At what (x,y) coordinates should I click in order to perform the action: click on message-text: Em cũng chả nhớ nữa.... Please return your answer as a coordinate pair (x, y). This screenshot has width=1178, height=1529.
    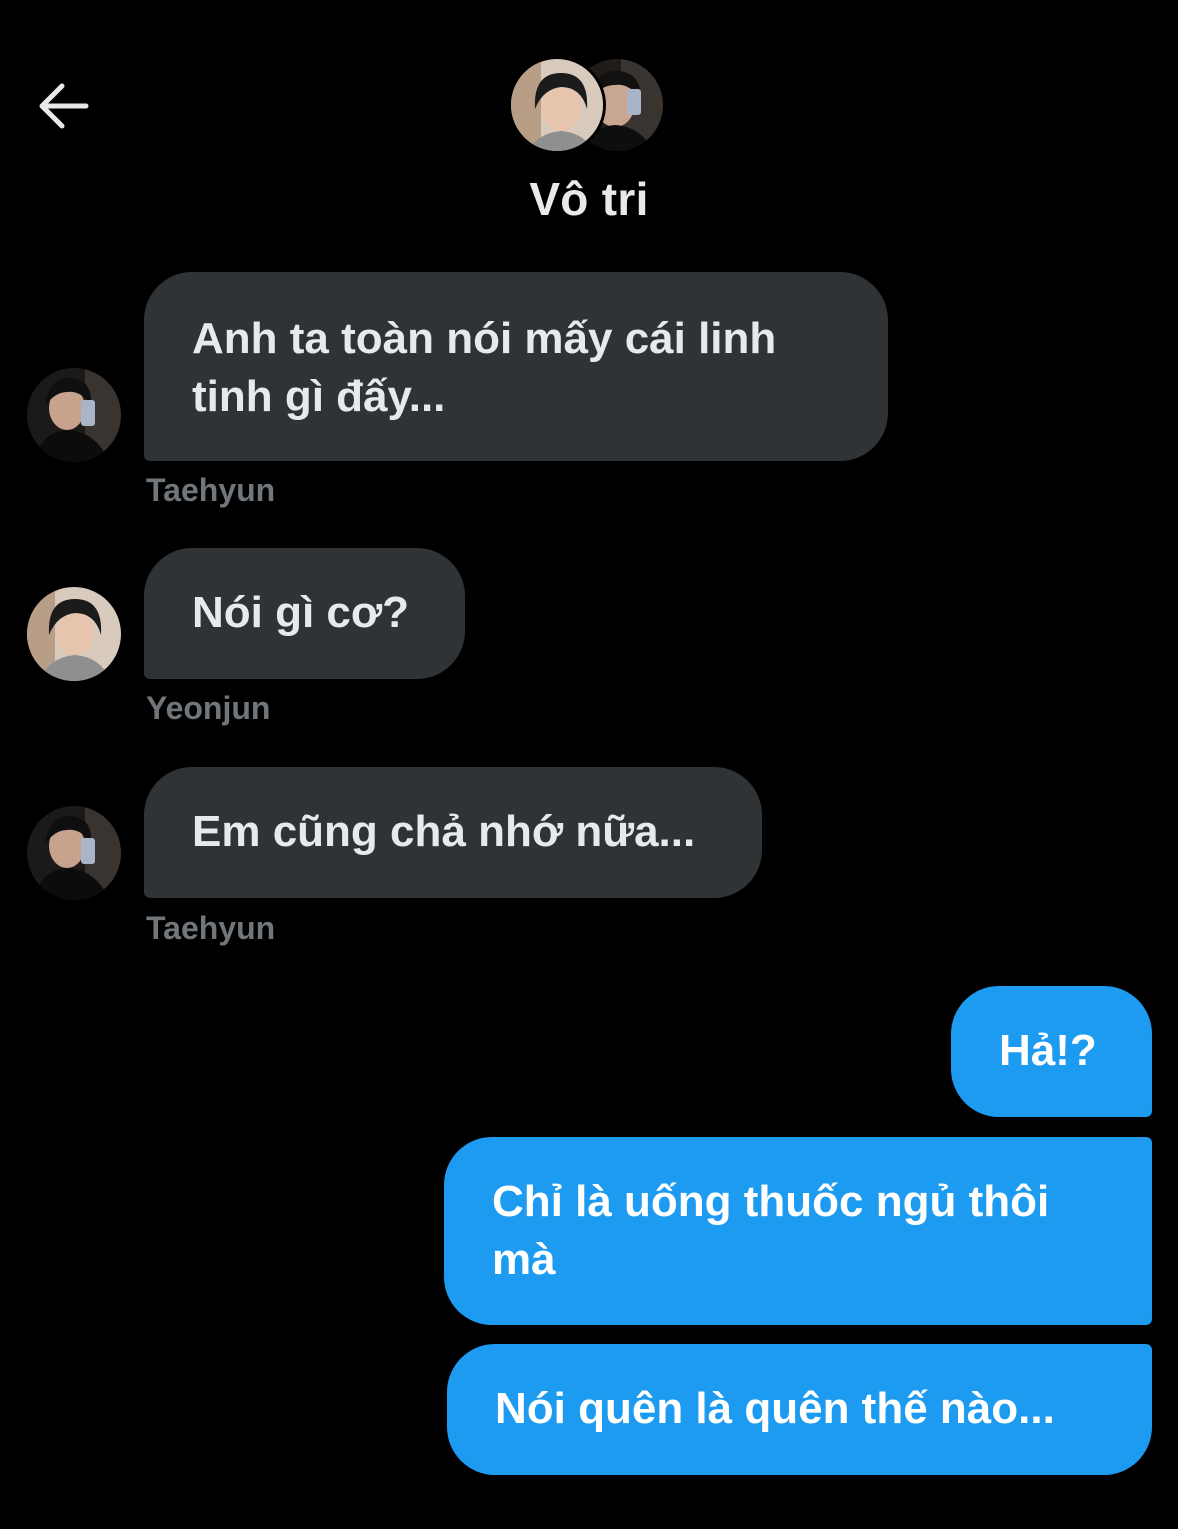
    Looking at the image, I should click on (444, 831).